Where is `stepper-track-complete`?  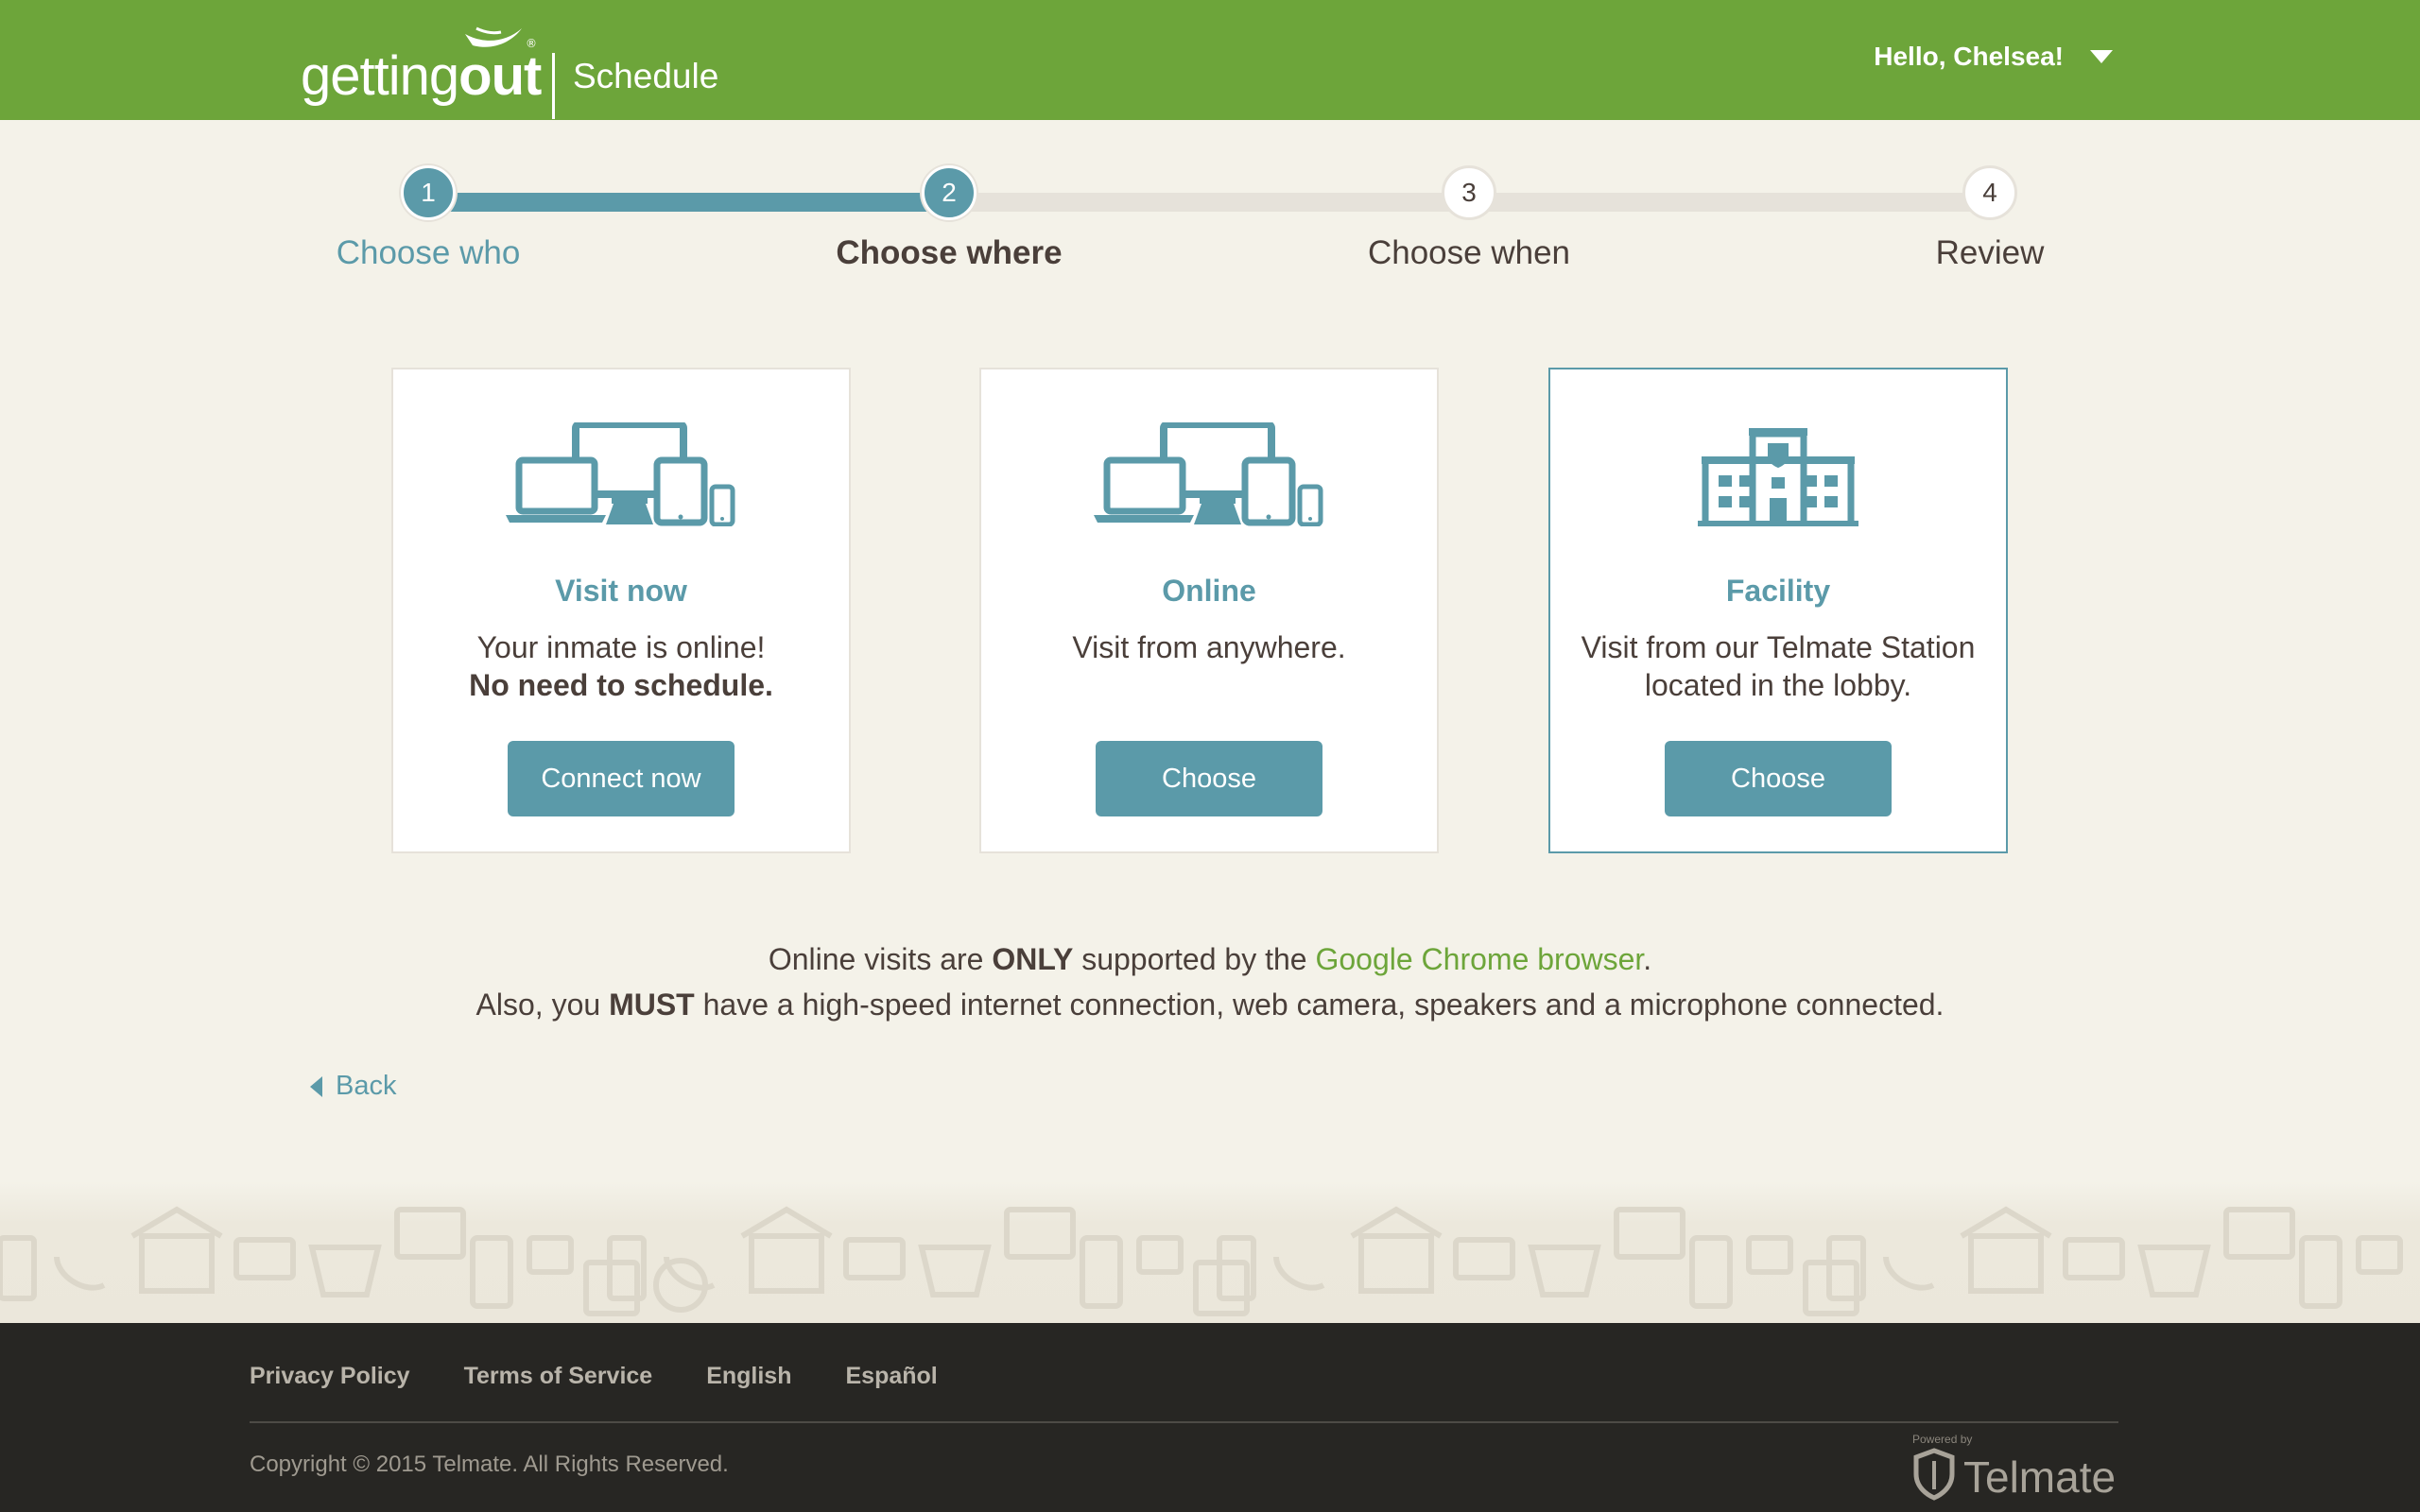
stepper-track-complete is located at coordinates (689, 202).